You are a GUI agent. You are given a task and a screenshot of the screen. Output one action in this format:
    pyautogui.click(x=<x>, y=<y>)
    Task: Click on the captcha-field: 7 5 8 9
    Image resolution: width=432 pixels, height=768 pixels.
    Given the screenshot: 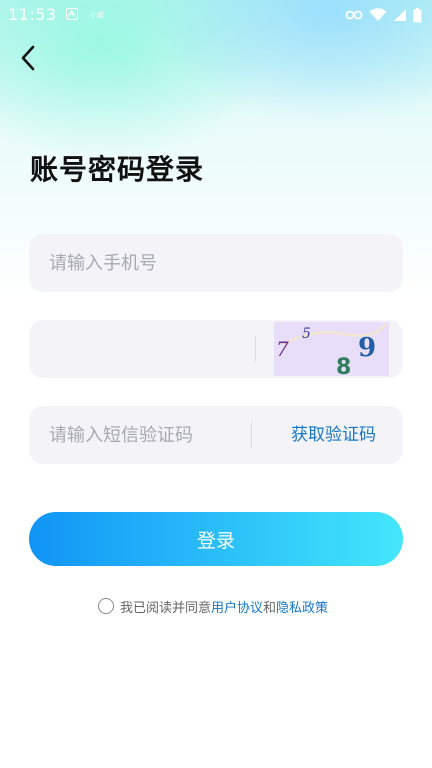 What is the action you would take?
    pyautogui.click(x=216, y=349)
    